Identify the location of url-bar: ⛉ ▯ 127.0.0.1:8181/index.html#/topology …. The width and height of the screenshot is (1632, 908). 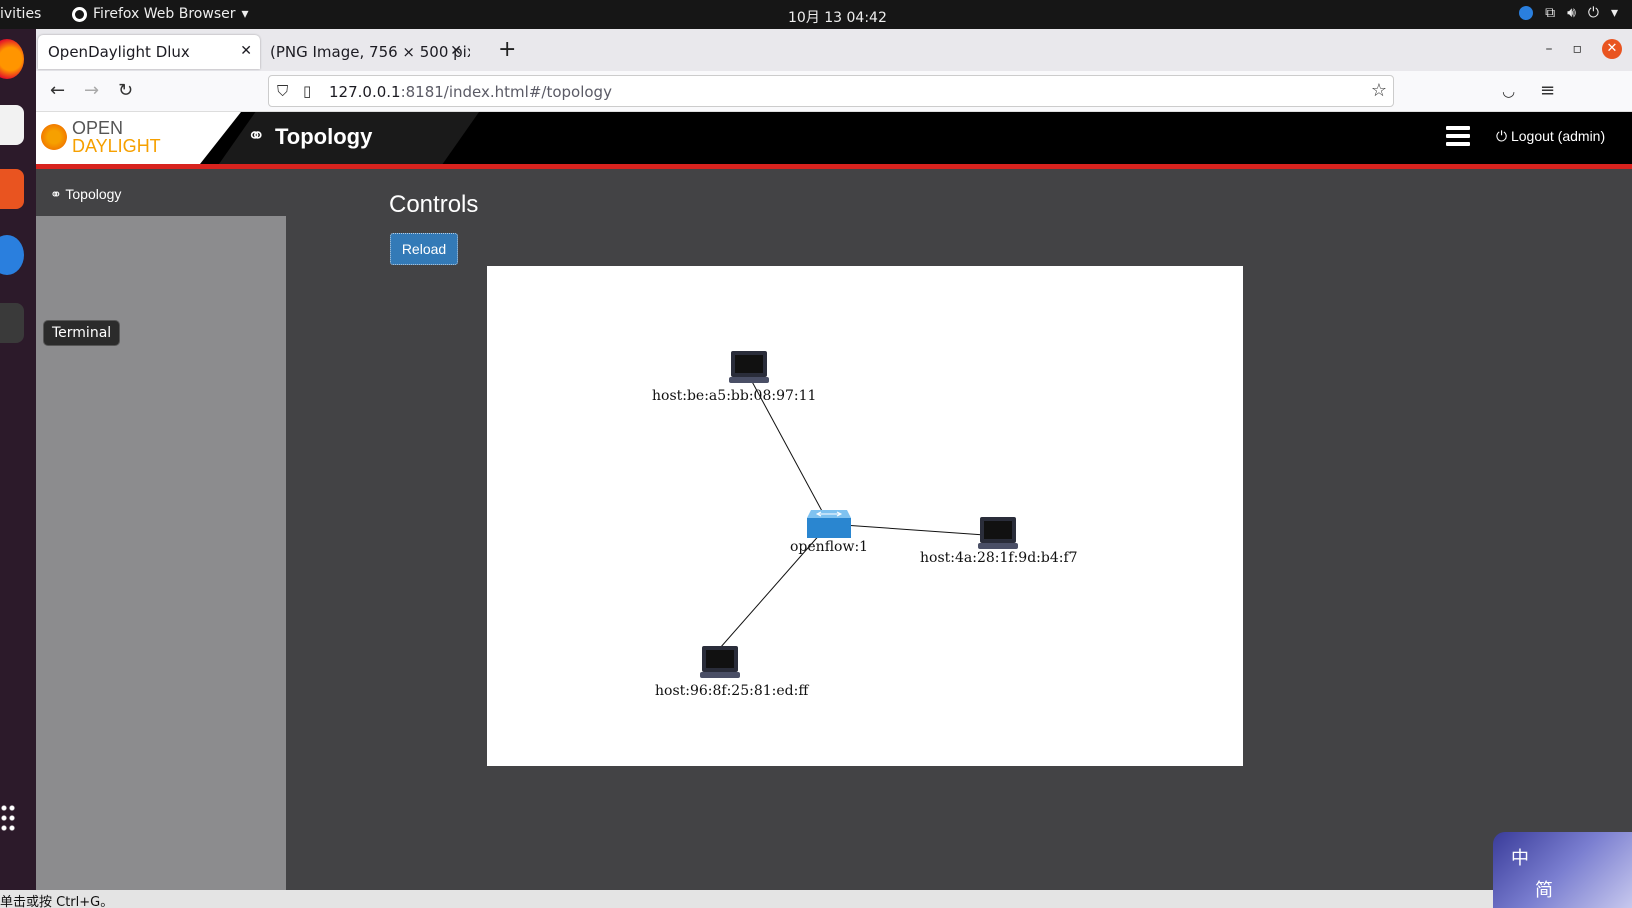
(831, 91).